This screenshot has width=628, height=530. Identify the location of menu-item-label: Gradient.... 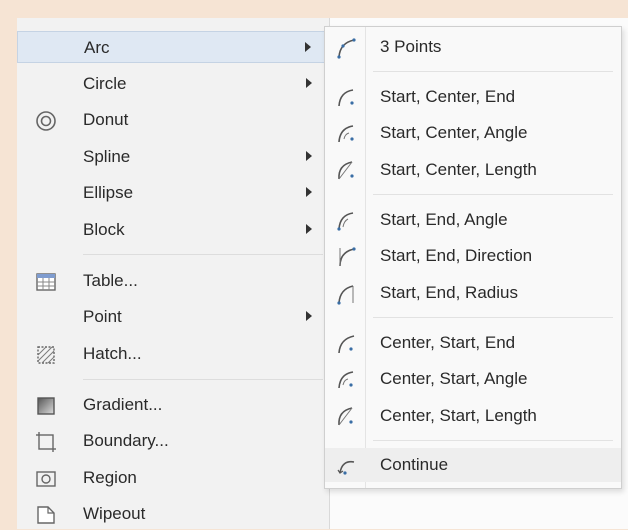
(123, 404).